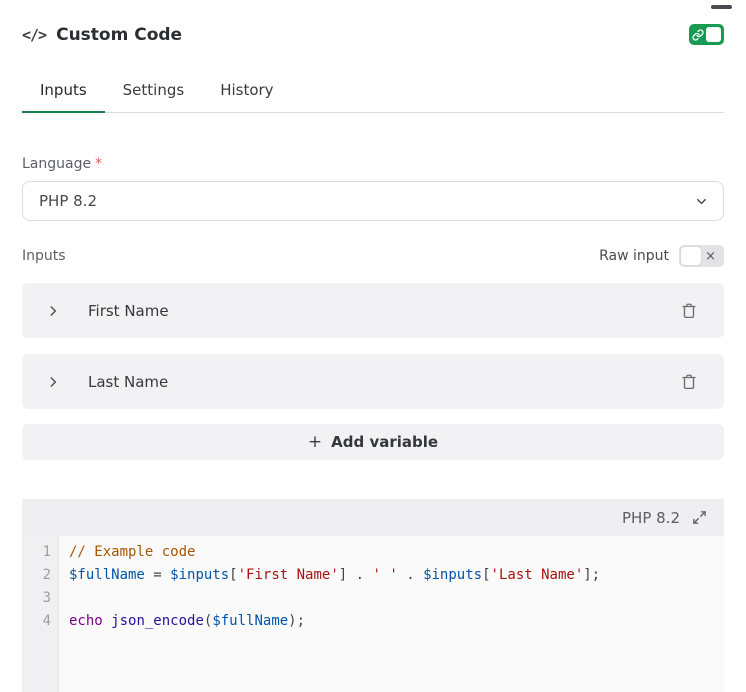  Describe the element at coordinates (385, 442) in the screenshot. I see `add-variable-label: Add variable` at that location.